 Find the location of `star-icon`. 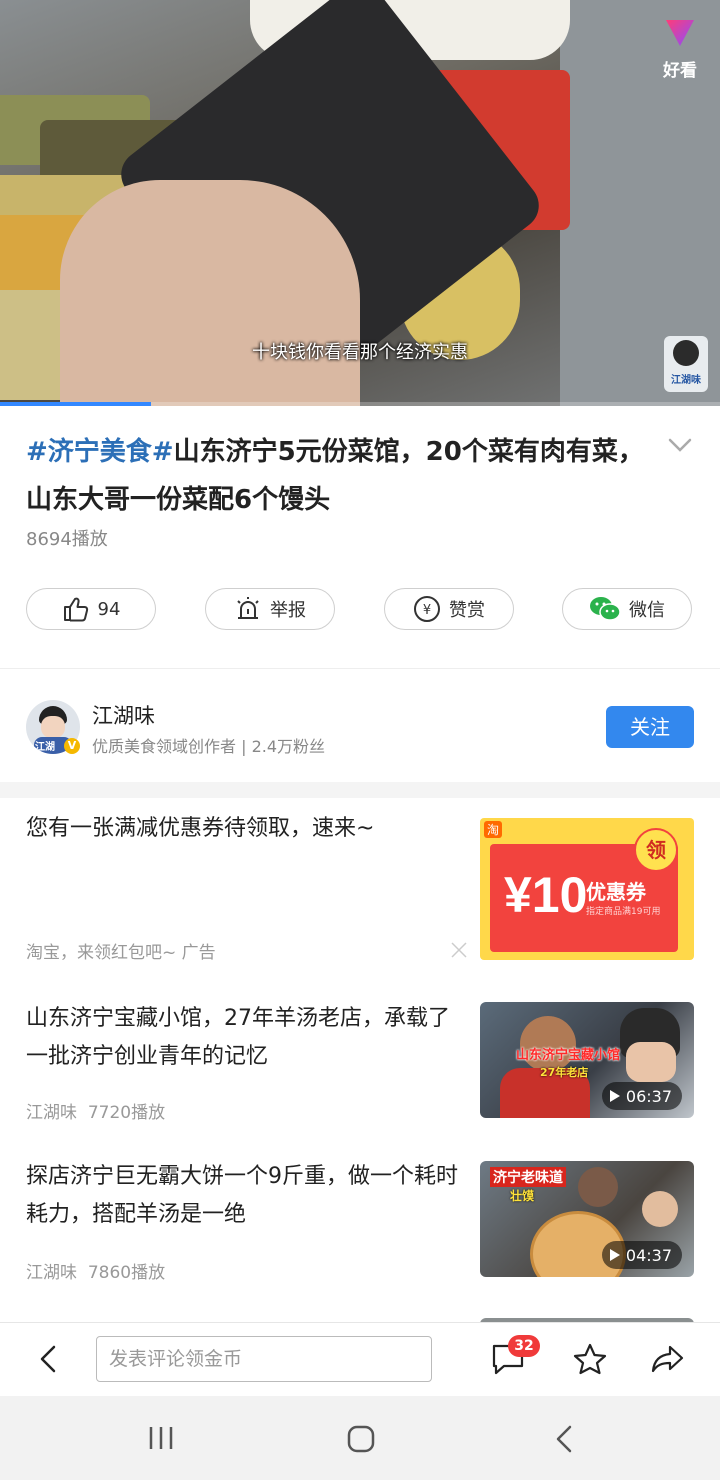

star-icon is located at coordinates (590, 1359).